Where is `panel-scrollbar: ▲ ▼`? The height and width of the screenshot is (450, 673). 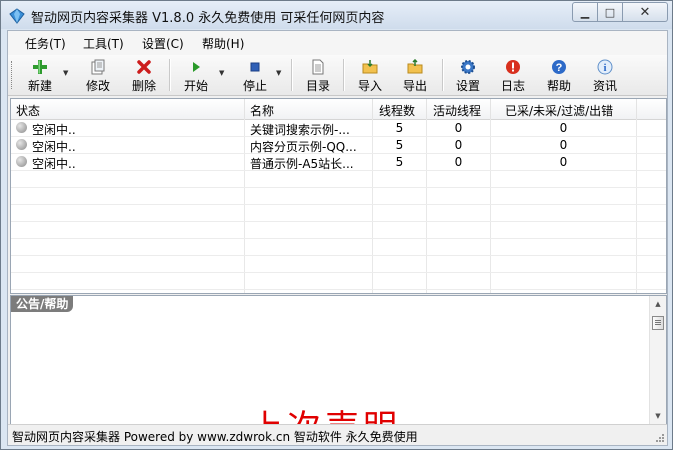 panel-scrollbar: ▲ ▼ is located at coordinates (657, 360).